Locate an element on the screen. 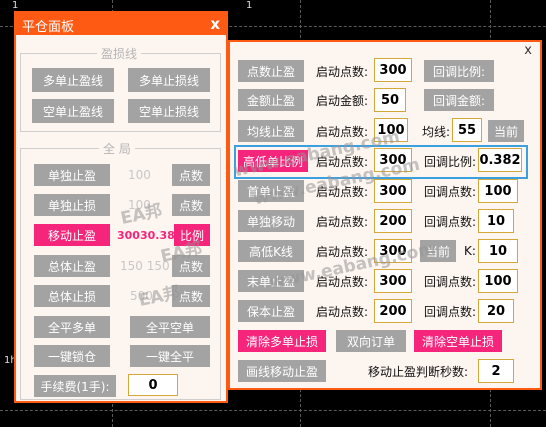  panel-title: 平仓面板 is located at coordinates (48, 27).